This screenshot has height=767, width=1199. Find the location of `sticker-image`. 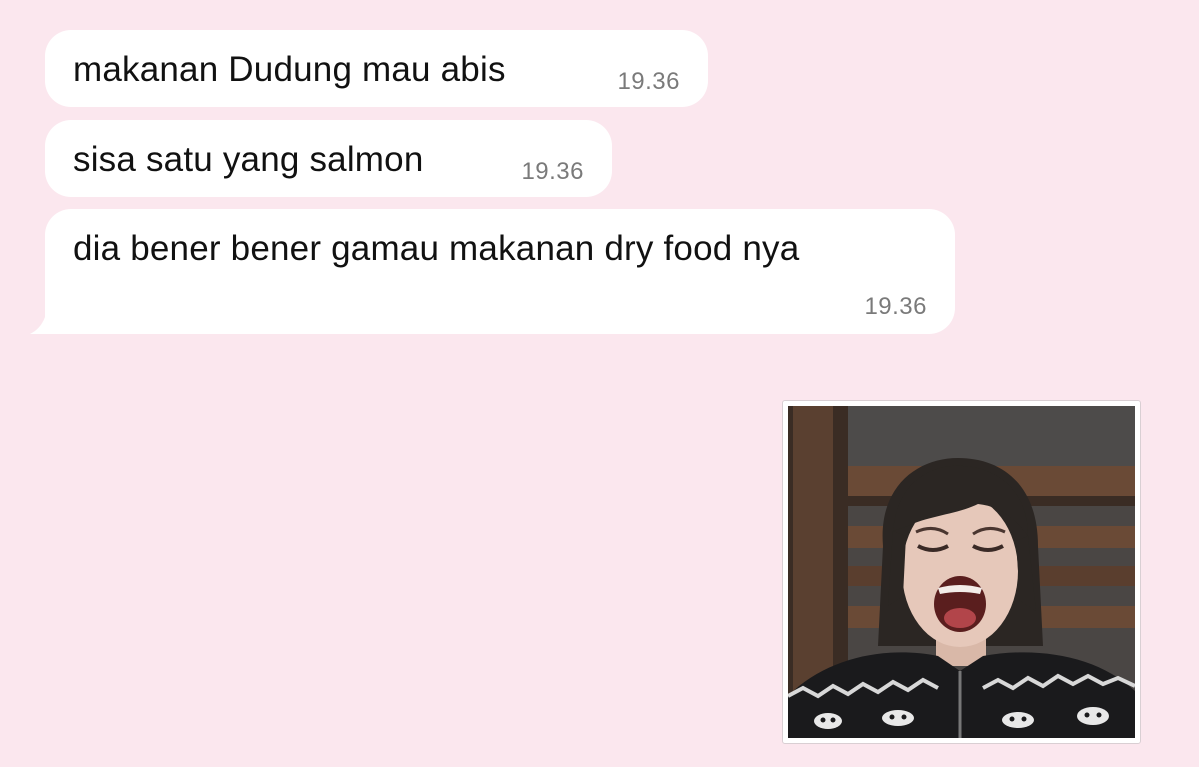

sticker-image is located at coordinates (961, 572).